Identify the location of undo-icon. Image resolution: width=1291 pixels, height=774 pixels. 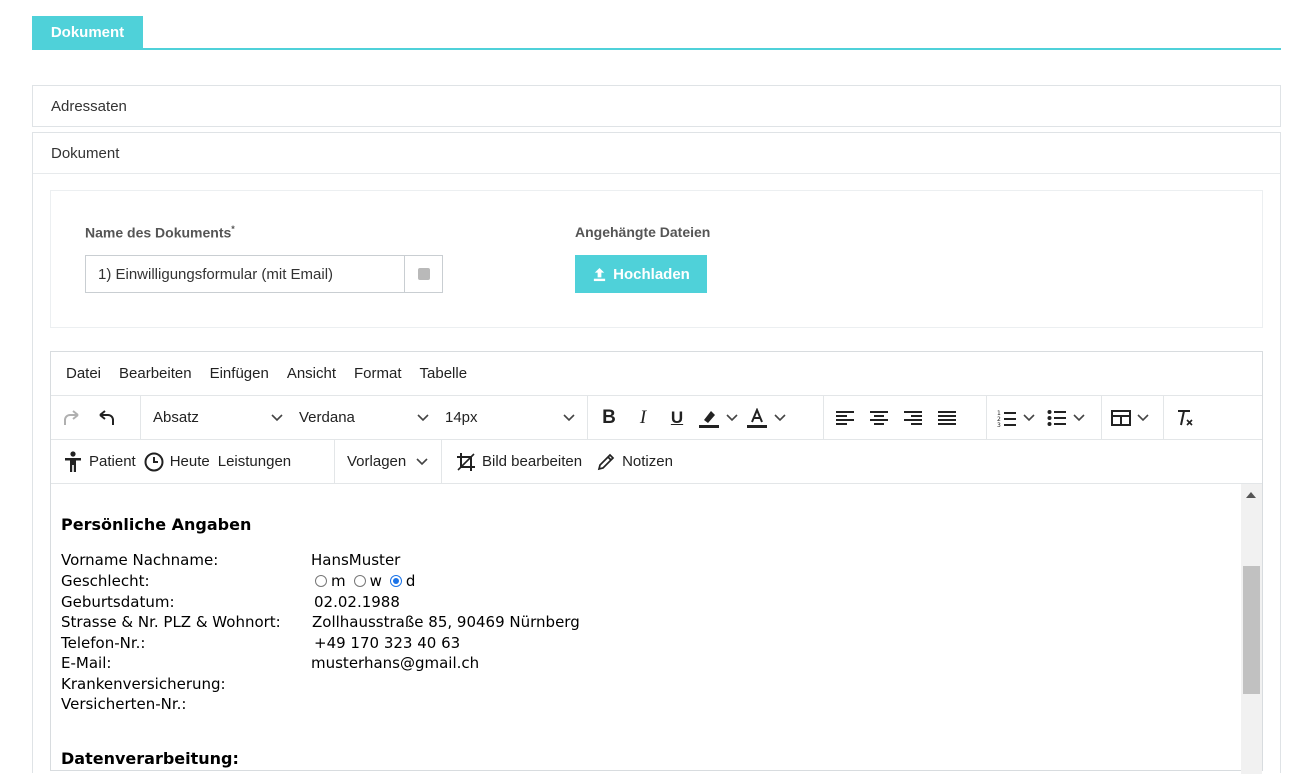
(106, 417).